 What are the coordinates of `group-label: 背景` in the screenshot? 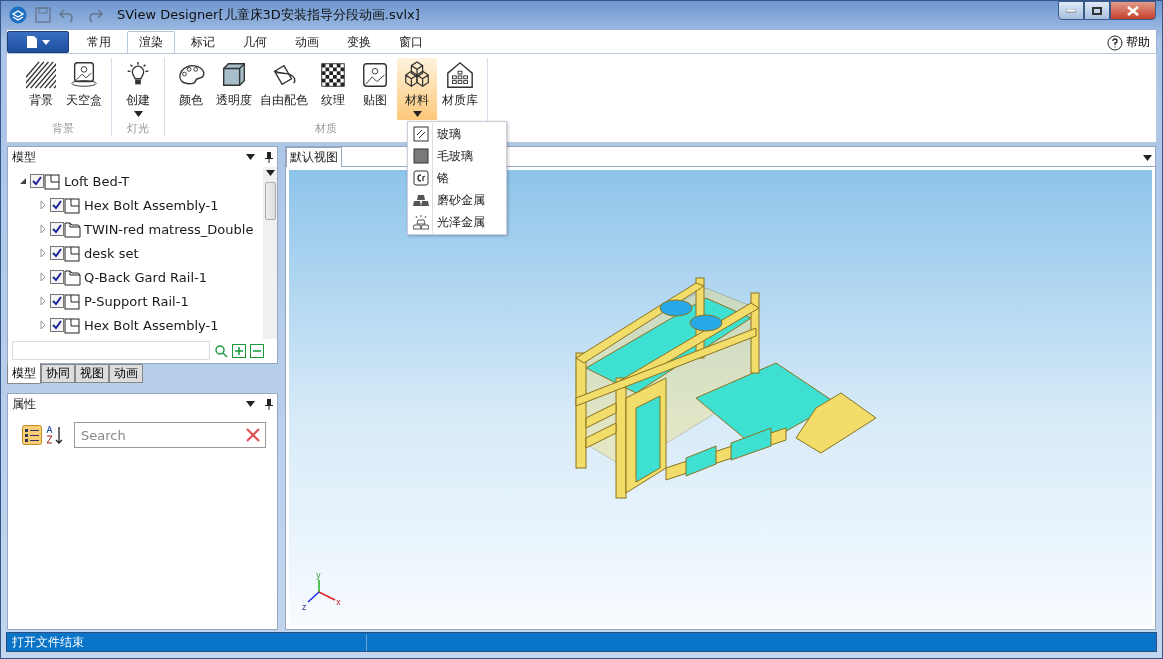 It's located at (63, 128).